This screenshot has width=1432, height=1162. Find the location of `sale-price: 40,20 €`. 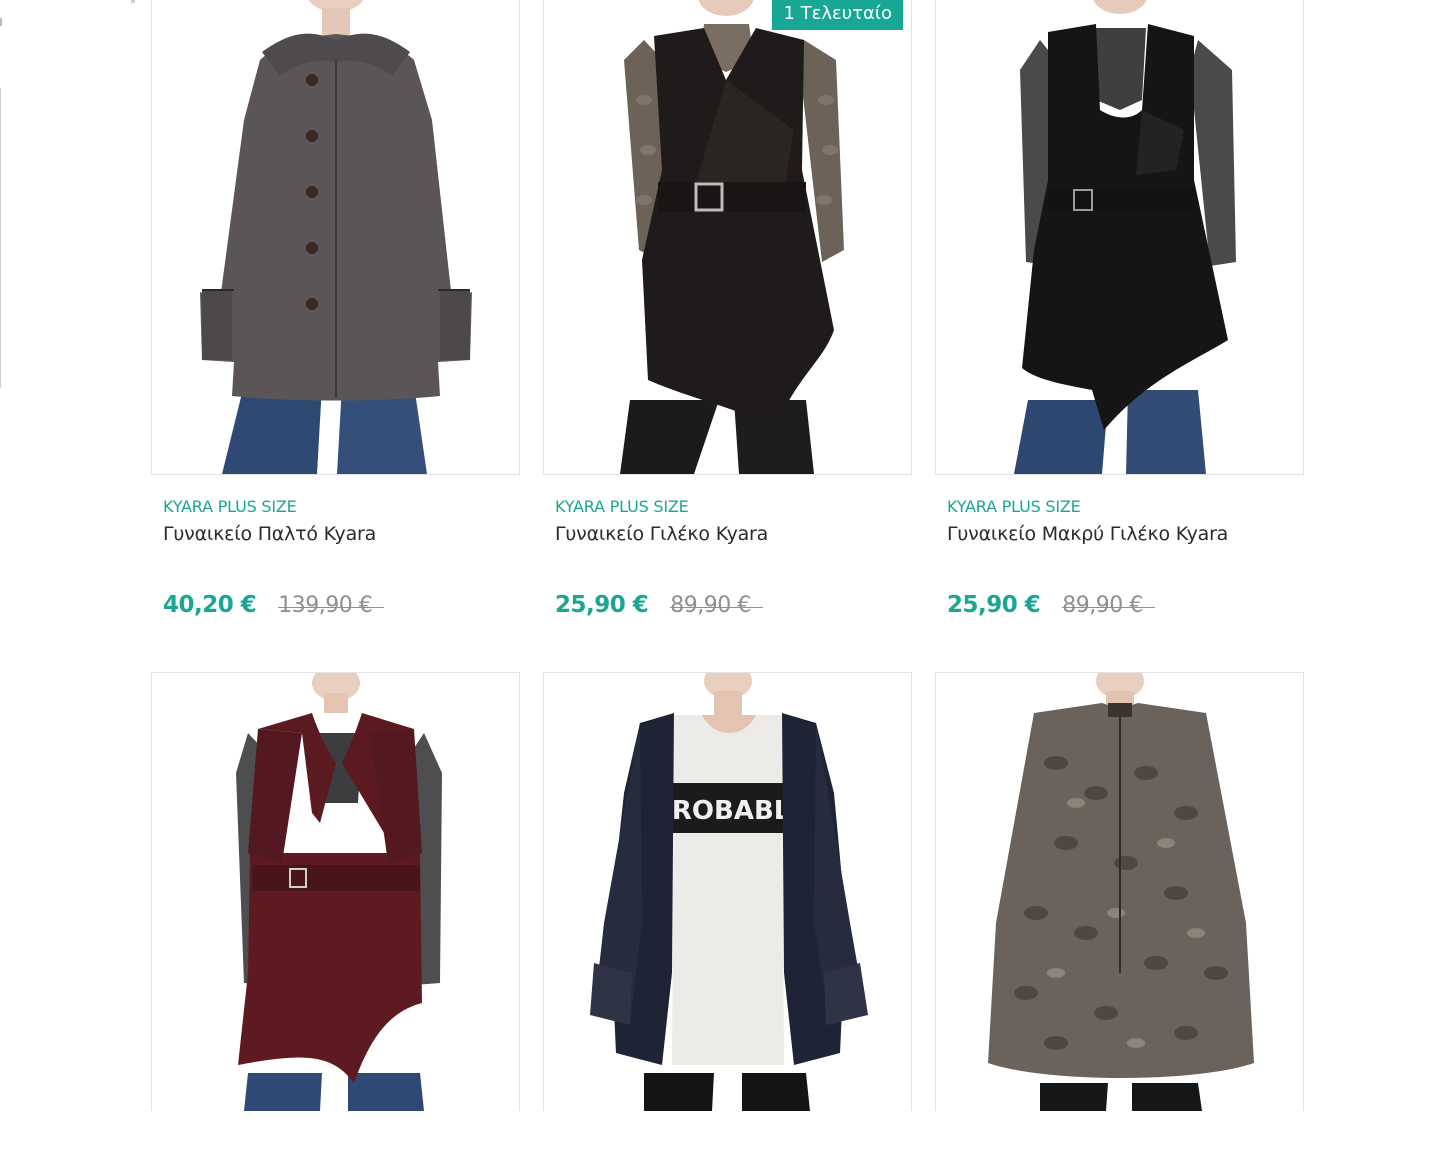

sale-price: 40,20 € is located at coordinates (210, 605).